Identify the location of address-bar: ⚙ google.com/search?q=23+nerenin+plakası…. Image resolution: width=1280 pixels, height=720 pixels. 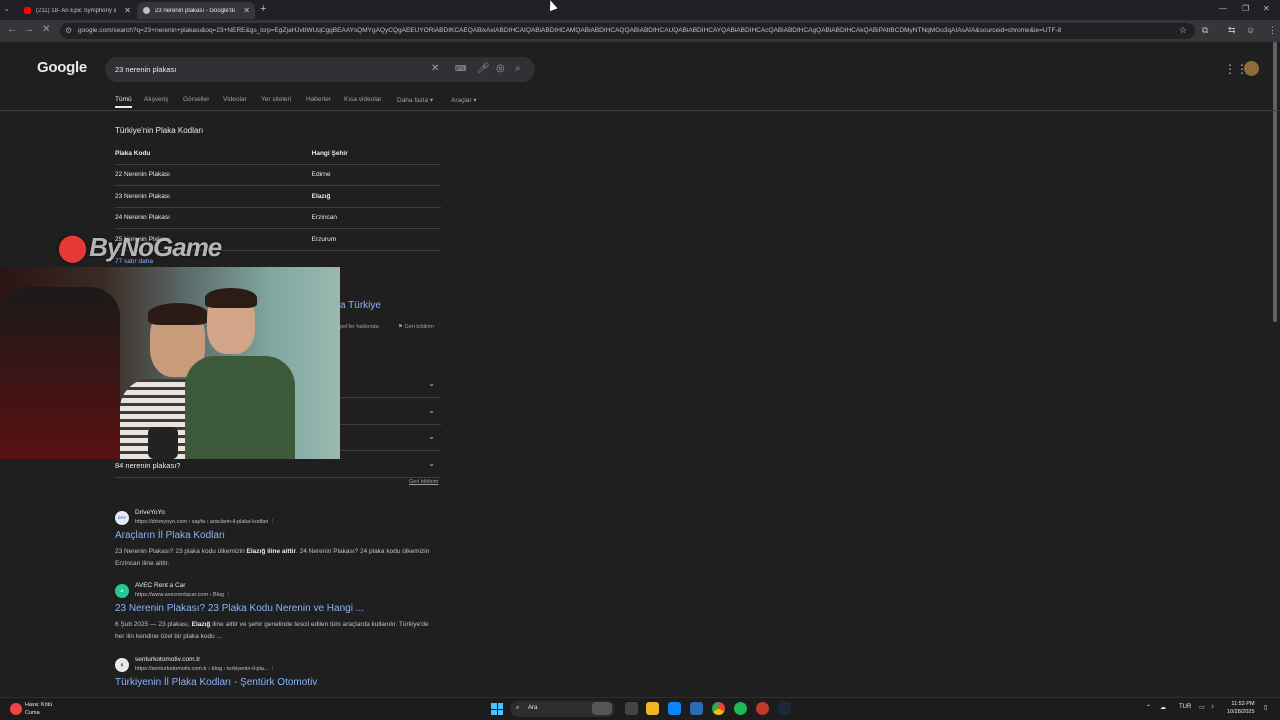
(627, 31).